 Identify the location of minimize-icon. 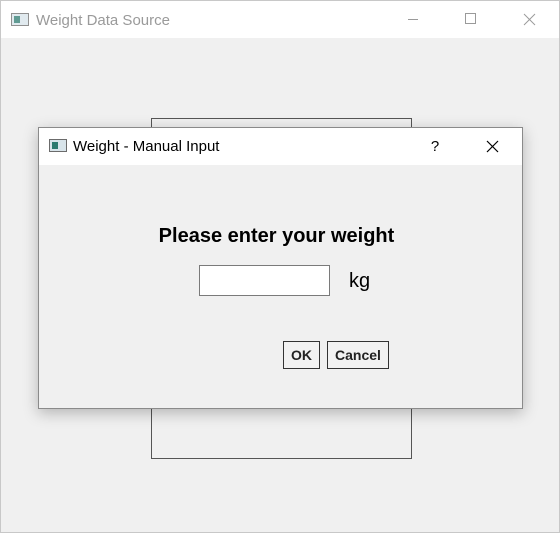
(413, 19).